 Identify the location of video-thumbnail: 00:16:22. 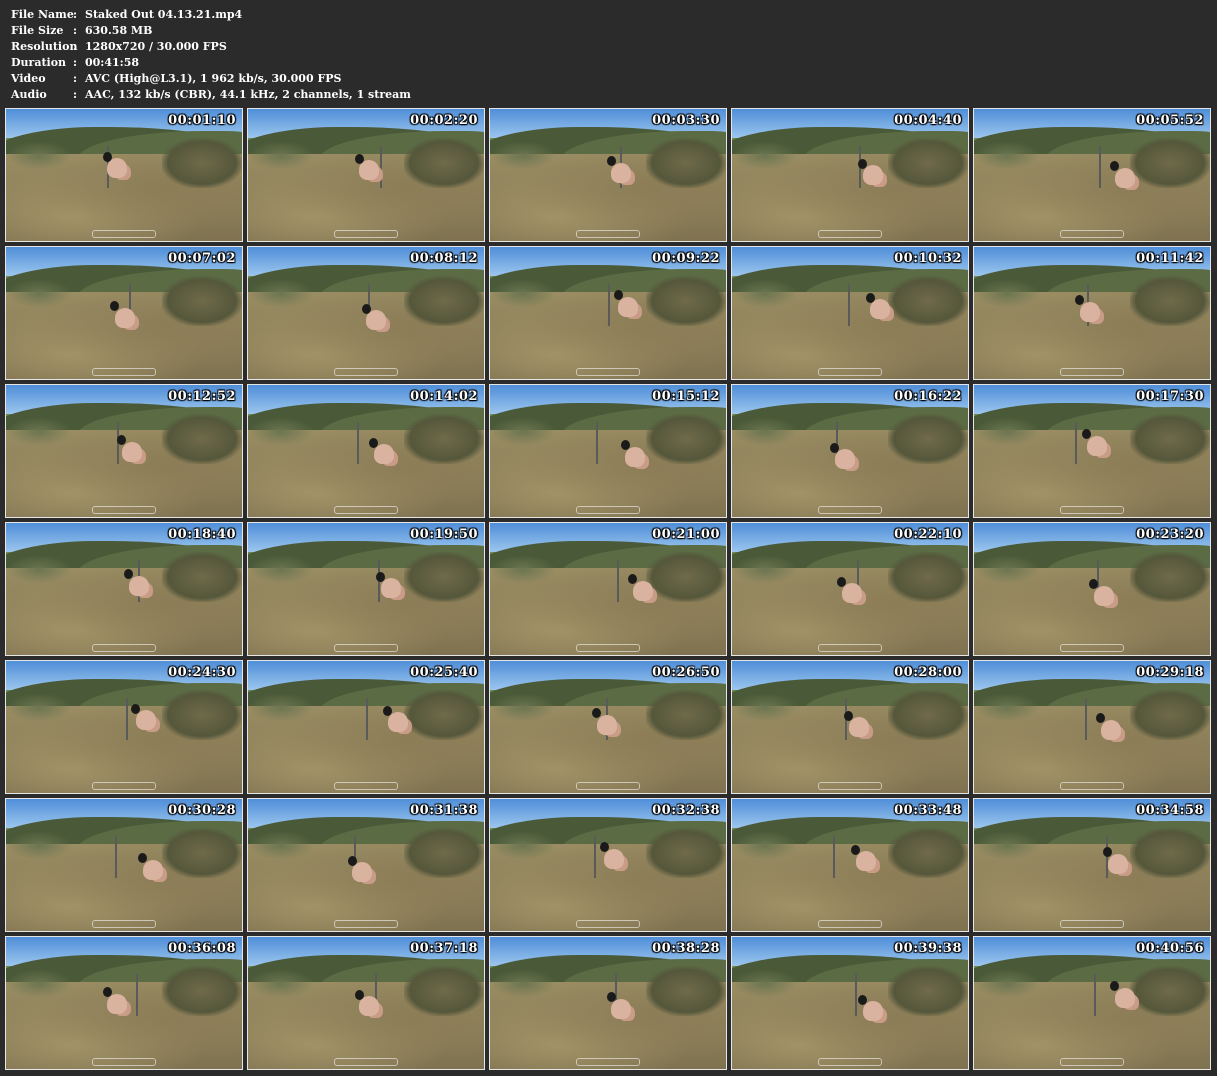
(850, 451).